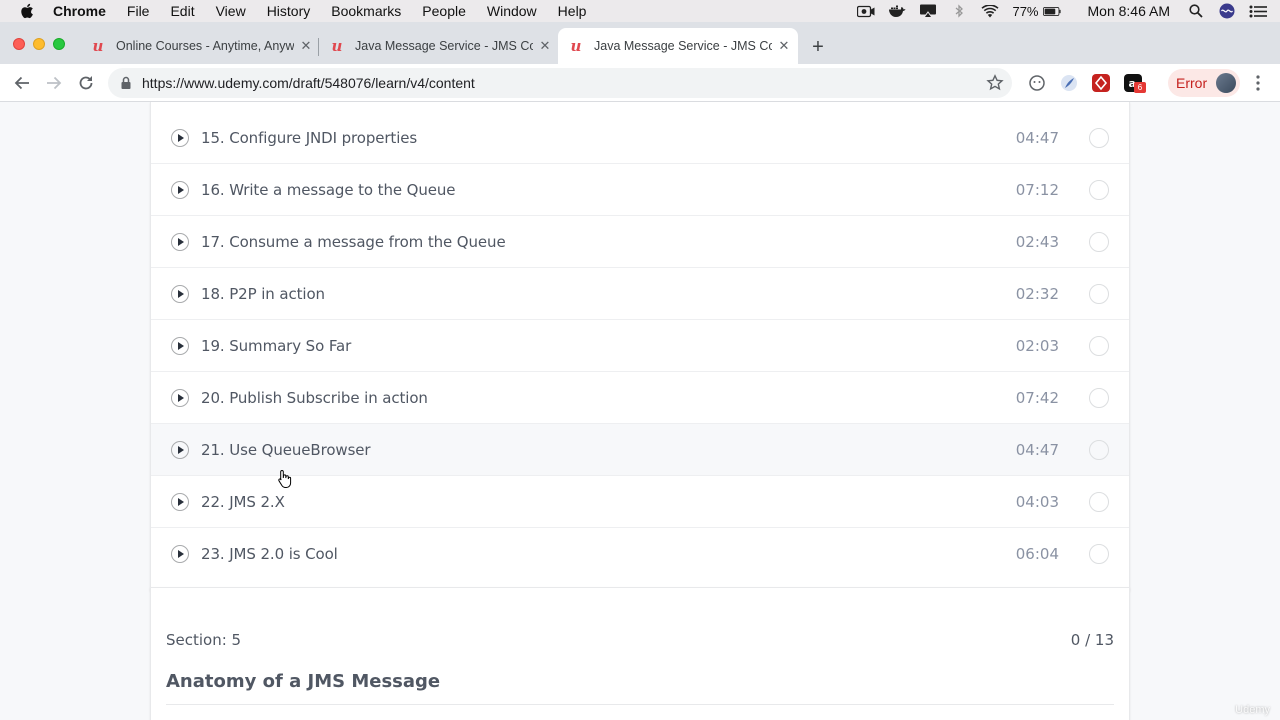 The width and height of the screenshot is (1280, 720). What do you see at coordinates (231, 11) in the screenshot?
I see `menu-view: View` at bounding box center [231, 11].